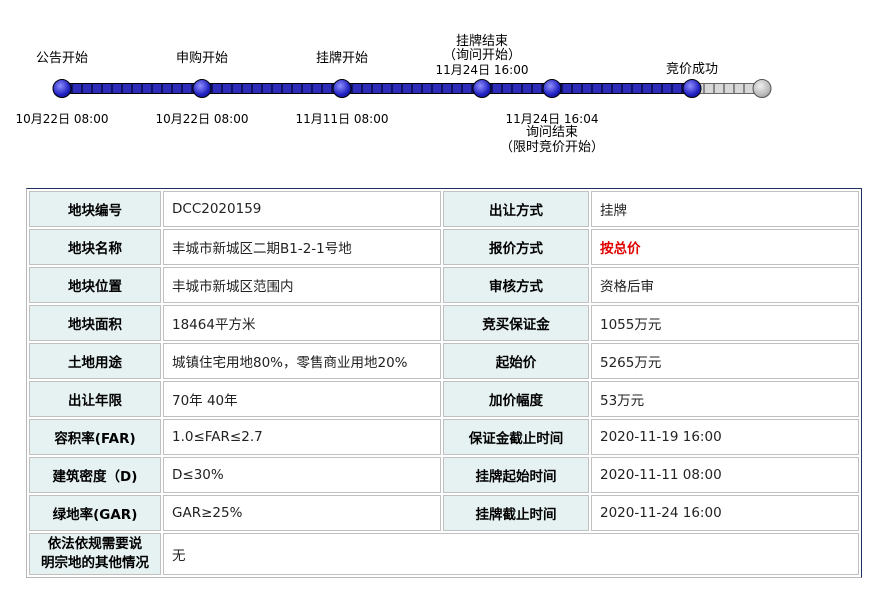 The image size is (879, 605). Describe the element at coordinates (95, 247) in the screenshot. I see `field-label: 地块名称` at that location.